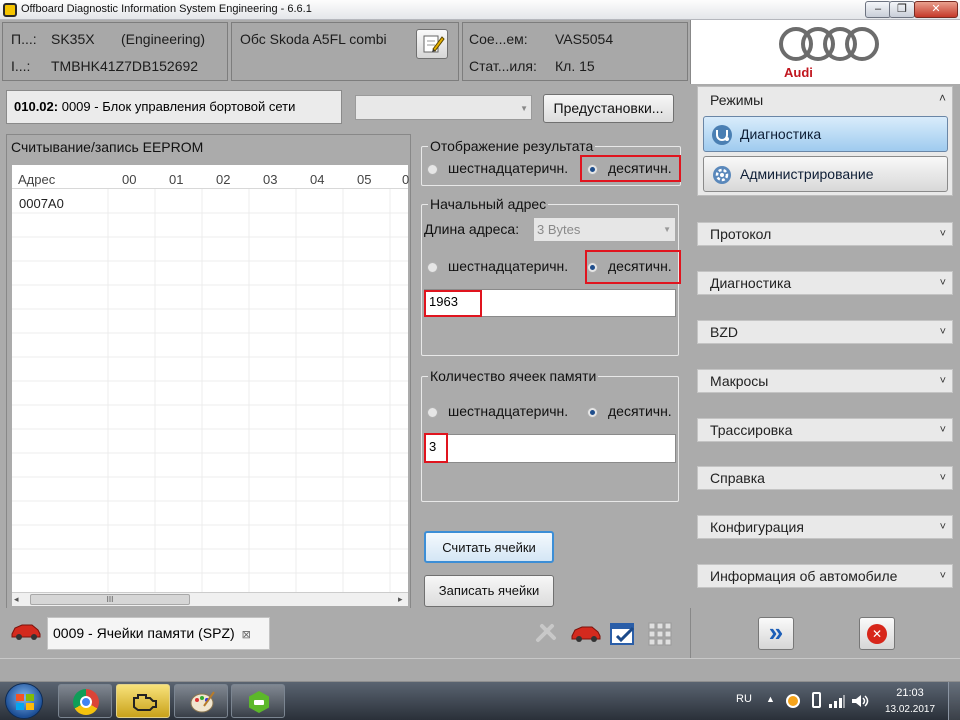 The height and width of the screenshot is (720, 960). What do you see at coordinates (508, 168) in the screenshot?
I see `result-hex-label: шестнадцатеричн.` at bounding box center [508, 168].